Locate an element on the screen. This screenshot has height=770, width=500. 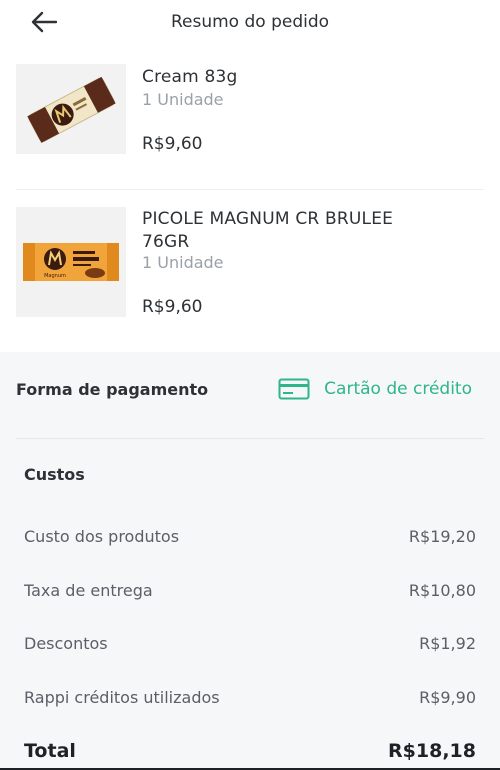
page-title: Resumo do pedido is located at coordinates (250, 22).